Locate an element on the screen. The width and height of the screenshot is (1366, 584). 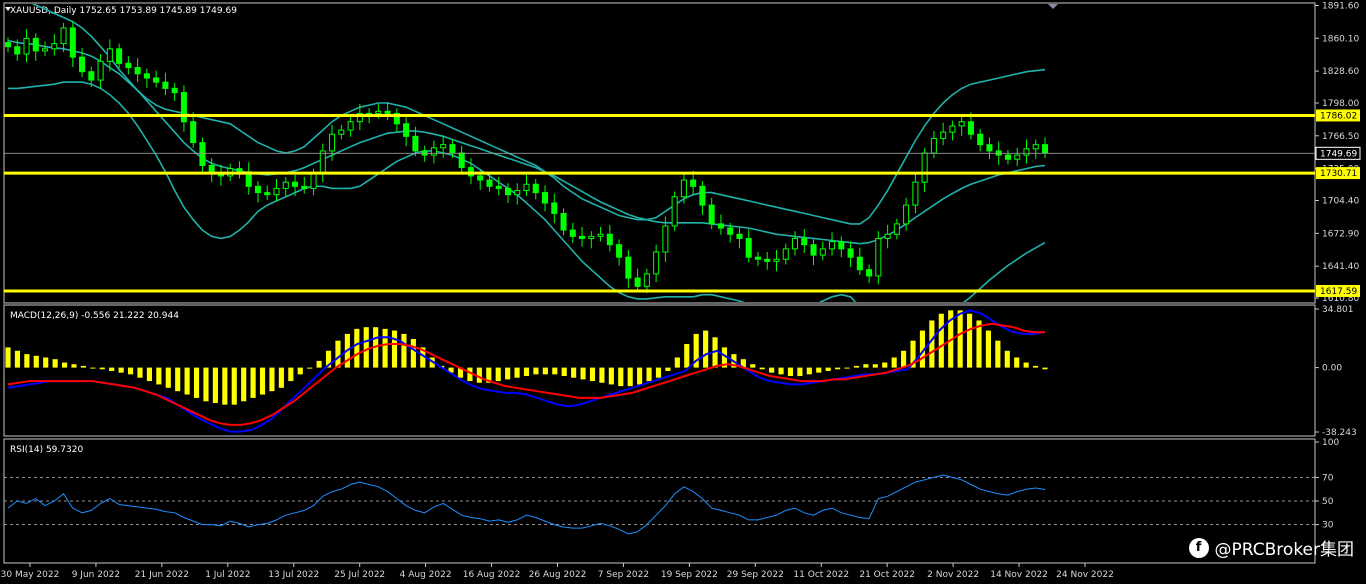
date-tick-label: 4 Aug 2022 is located at coordinates (426, 575).